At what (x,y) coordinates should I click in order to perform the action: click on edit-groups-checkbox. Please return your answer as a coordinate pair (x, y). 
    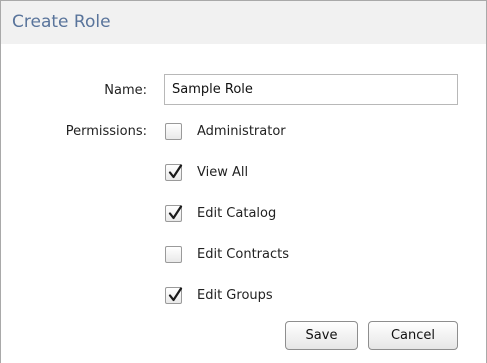
    Looking at the image, I should click on (174, 295).